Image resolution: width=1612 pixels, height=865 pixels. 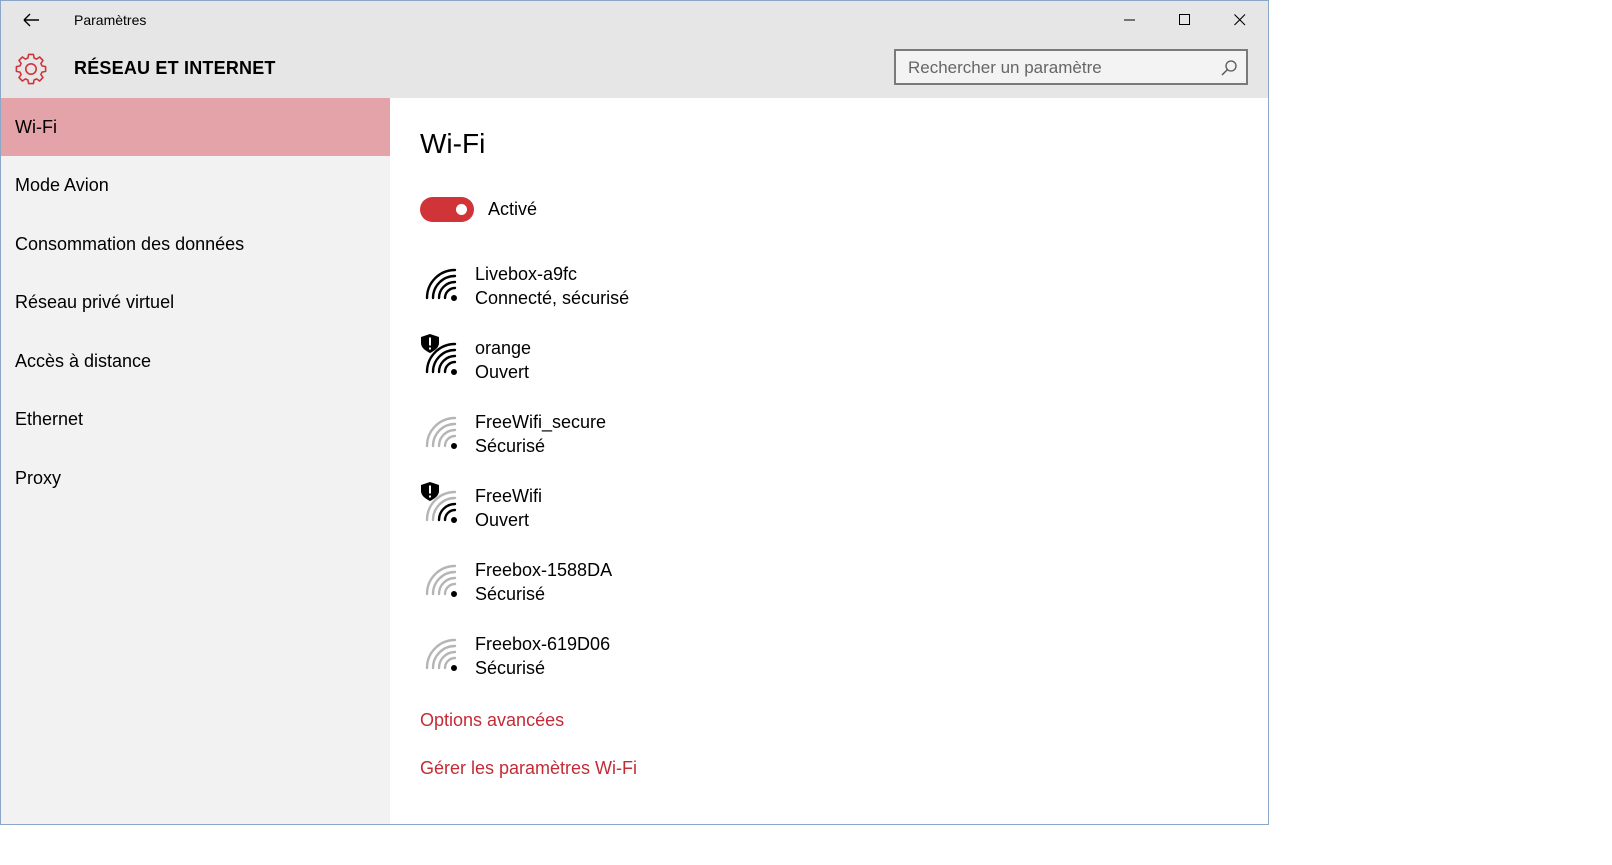 What do you see at coordinates (552, 298) in the screenshot?
I see `network-status: Connecté, sécurisé` at bounding box center [552, 298].